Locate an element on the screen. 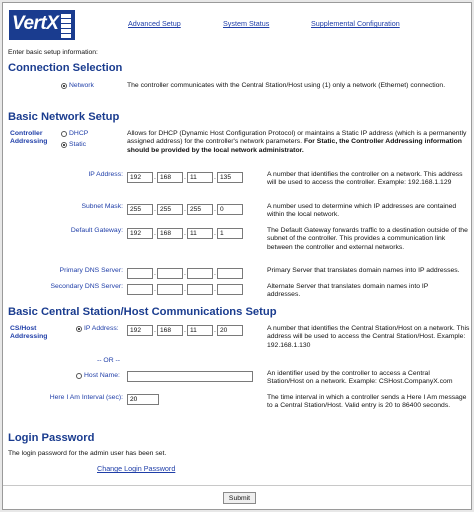 Image resolution: width=474 pixels, height=512 pixels. logo-bars-icon is located at coordinates (66, 26).